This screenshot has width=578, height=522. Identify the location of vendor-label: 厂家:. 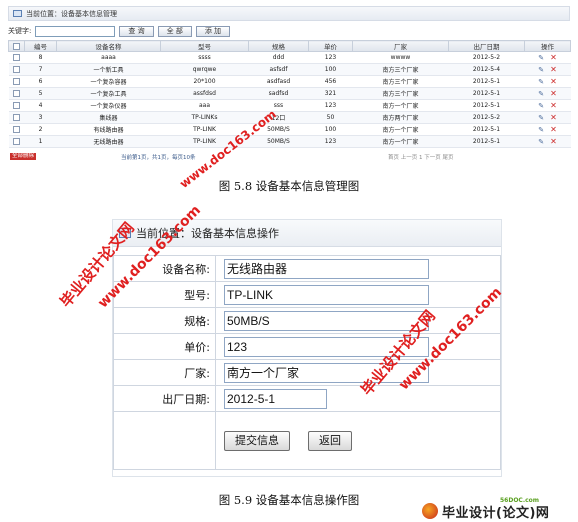
(164, 372).